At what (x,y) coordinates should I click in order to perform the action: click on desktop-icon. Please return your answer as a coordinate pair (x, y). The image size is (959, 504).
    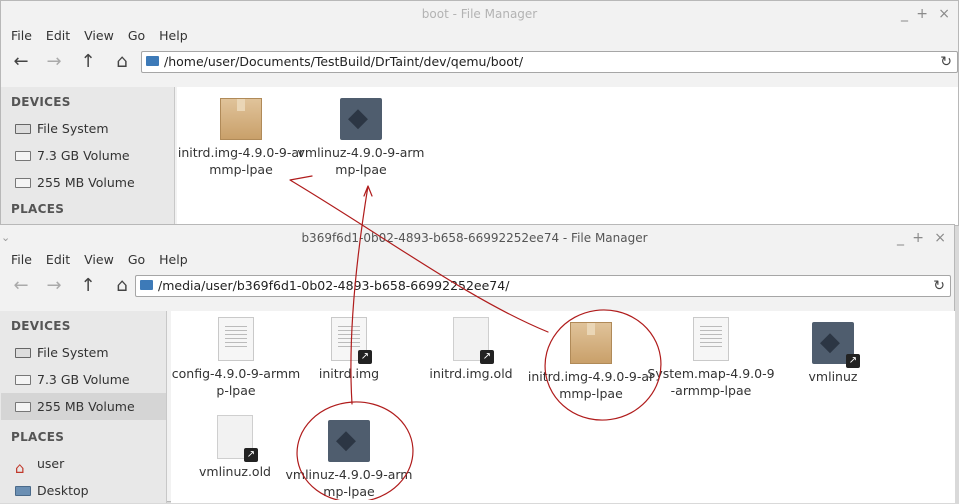
    Looking at the image, I should click on (23, 491).